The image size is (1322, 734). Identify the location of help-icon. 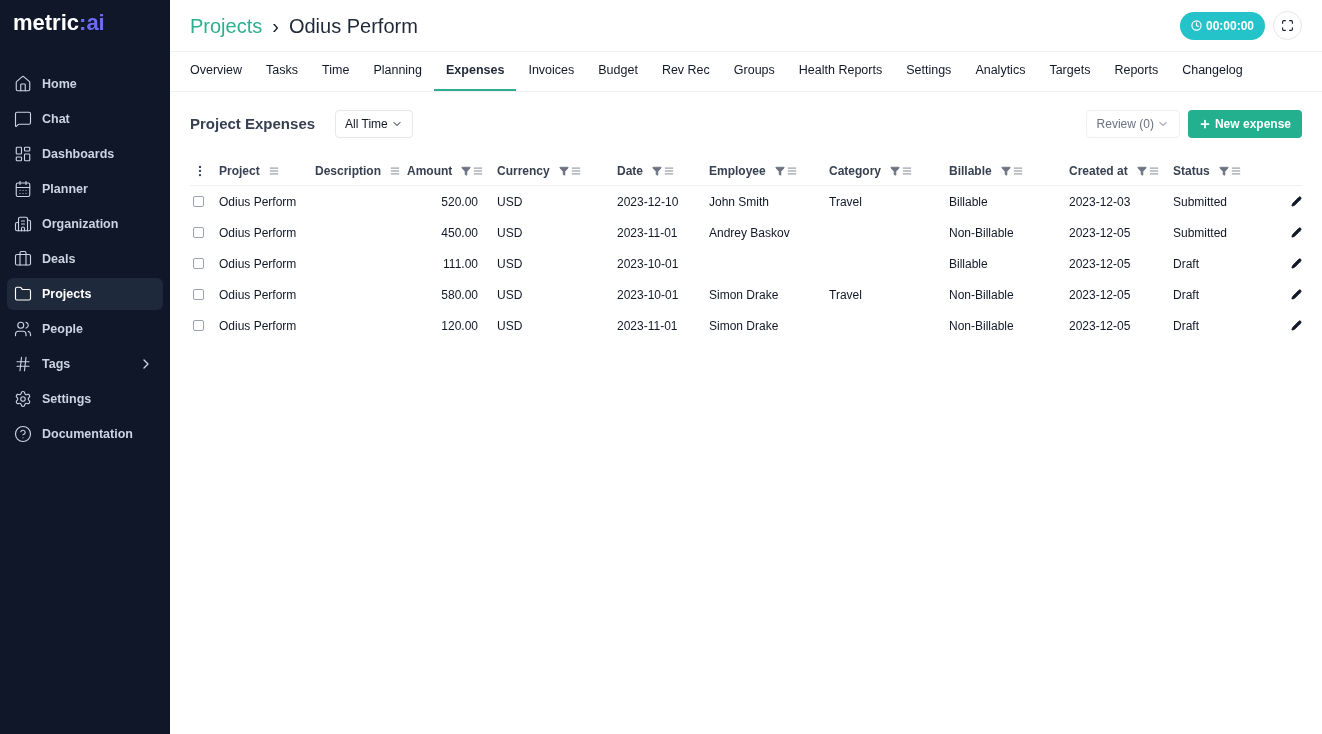
(23, 434).